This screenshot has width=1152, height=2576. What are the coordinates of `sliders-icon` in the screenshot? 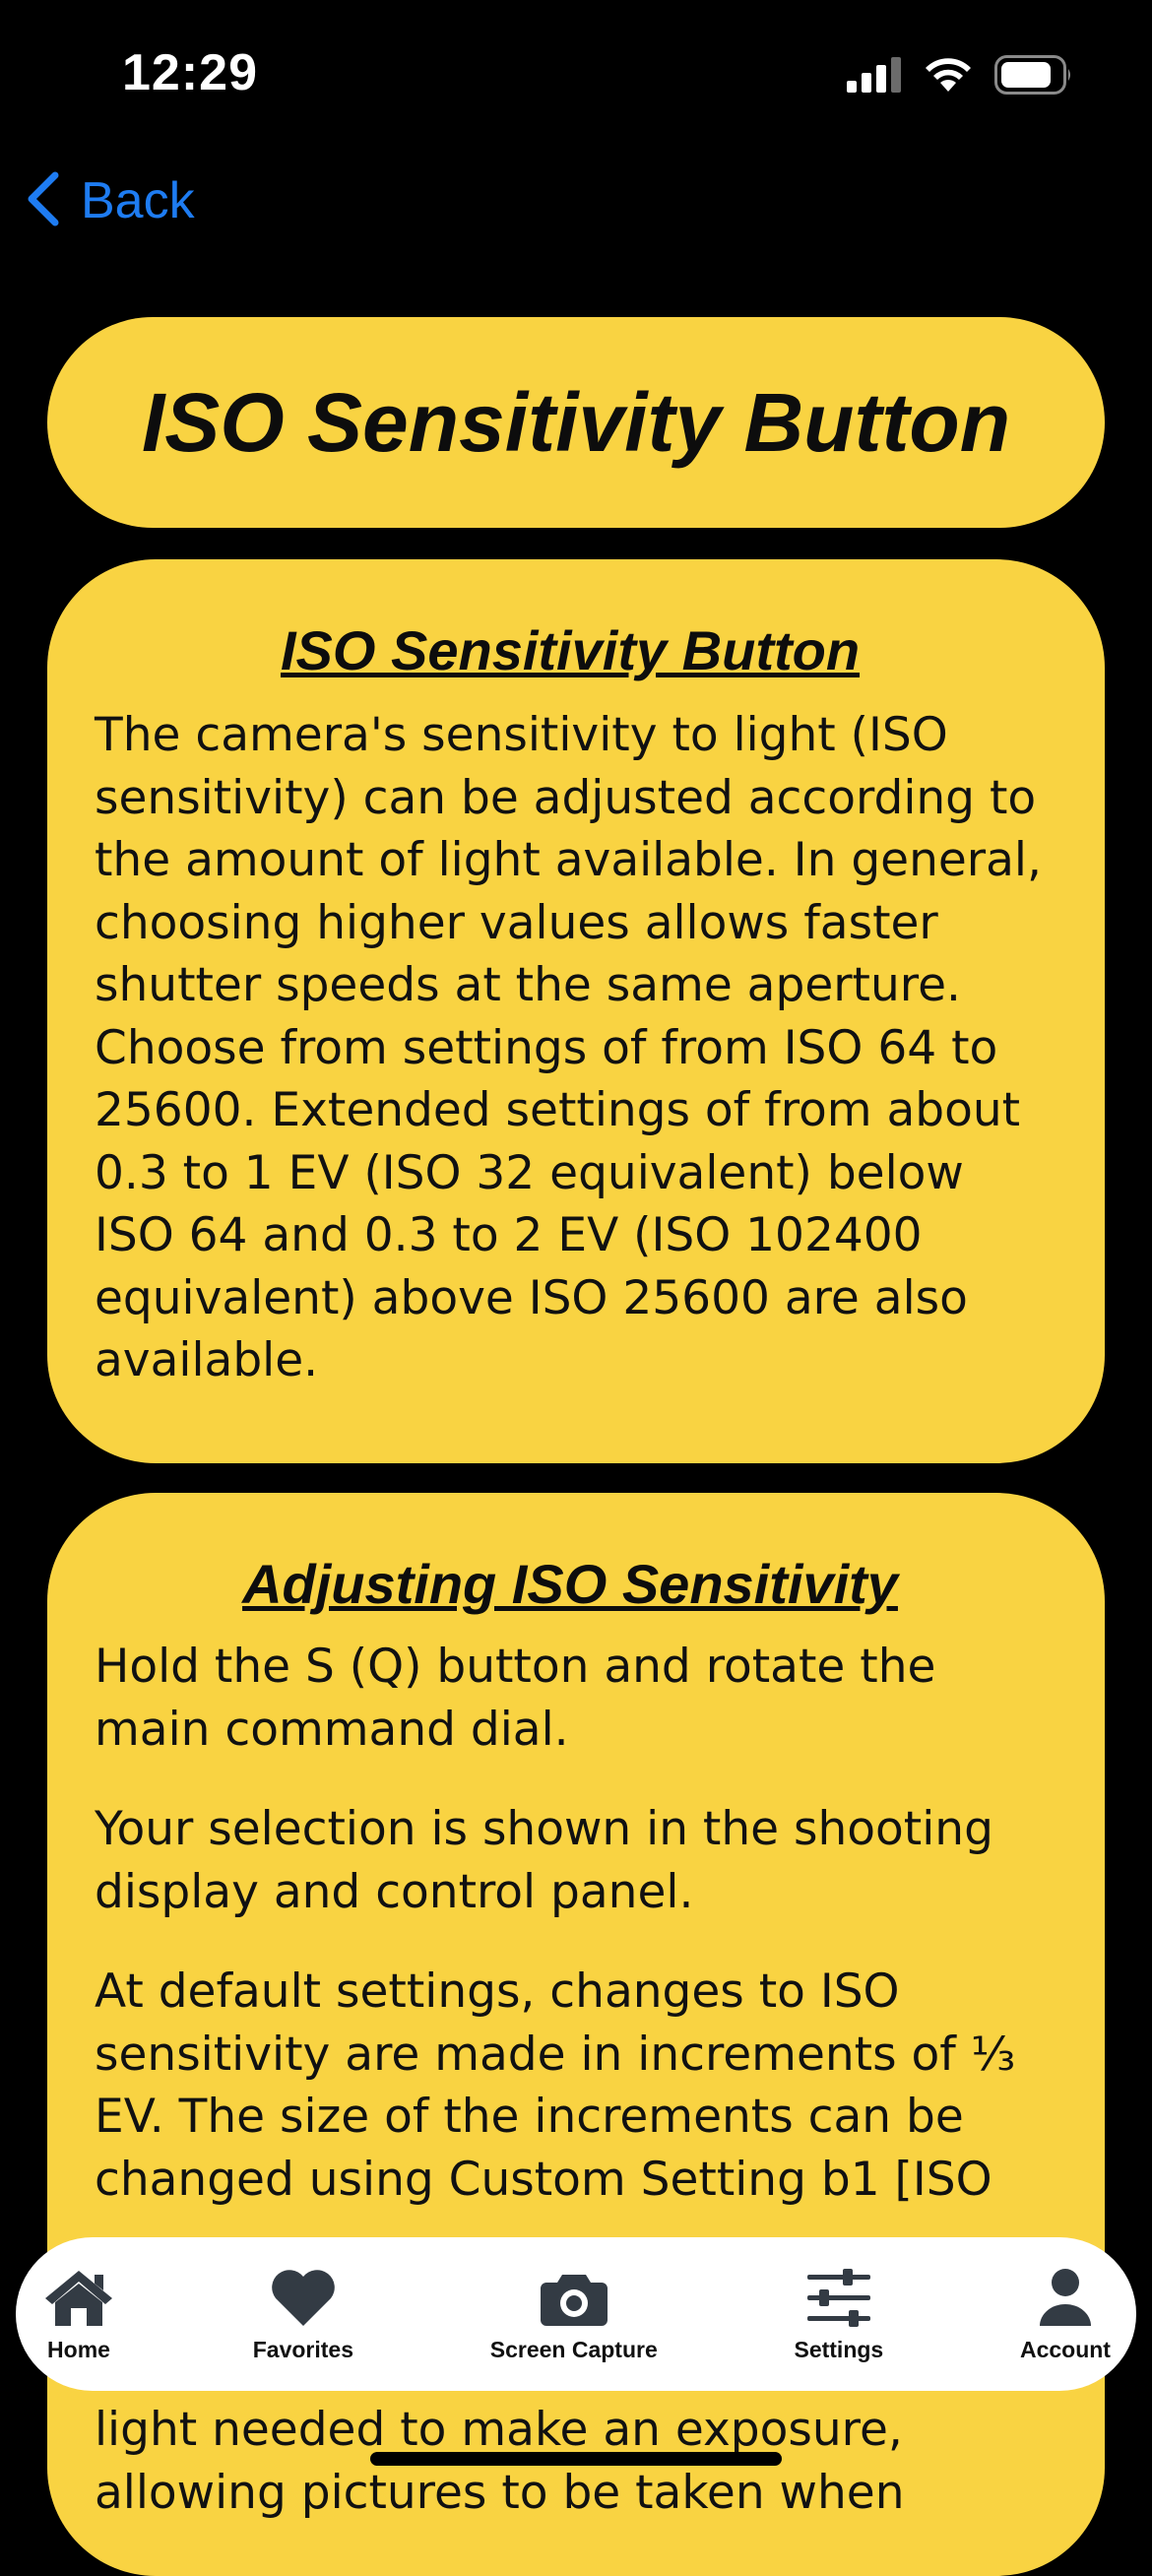 It's located at (838, 2297).